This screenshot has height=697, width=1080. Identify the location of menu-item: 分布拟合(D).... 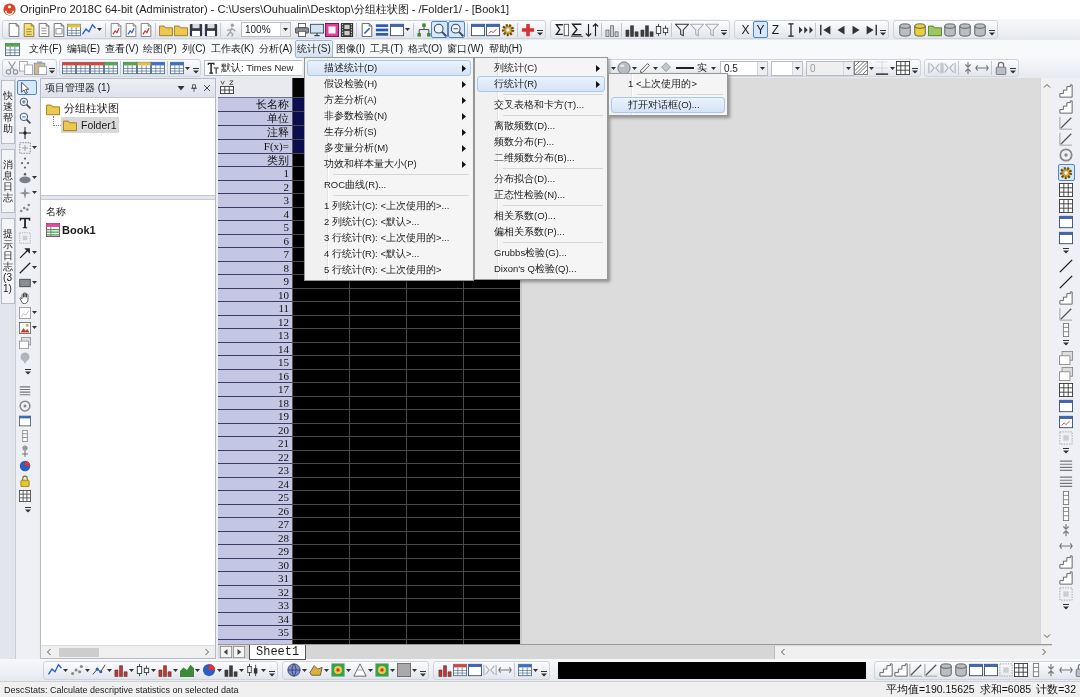
(541, 179).